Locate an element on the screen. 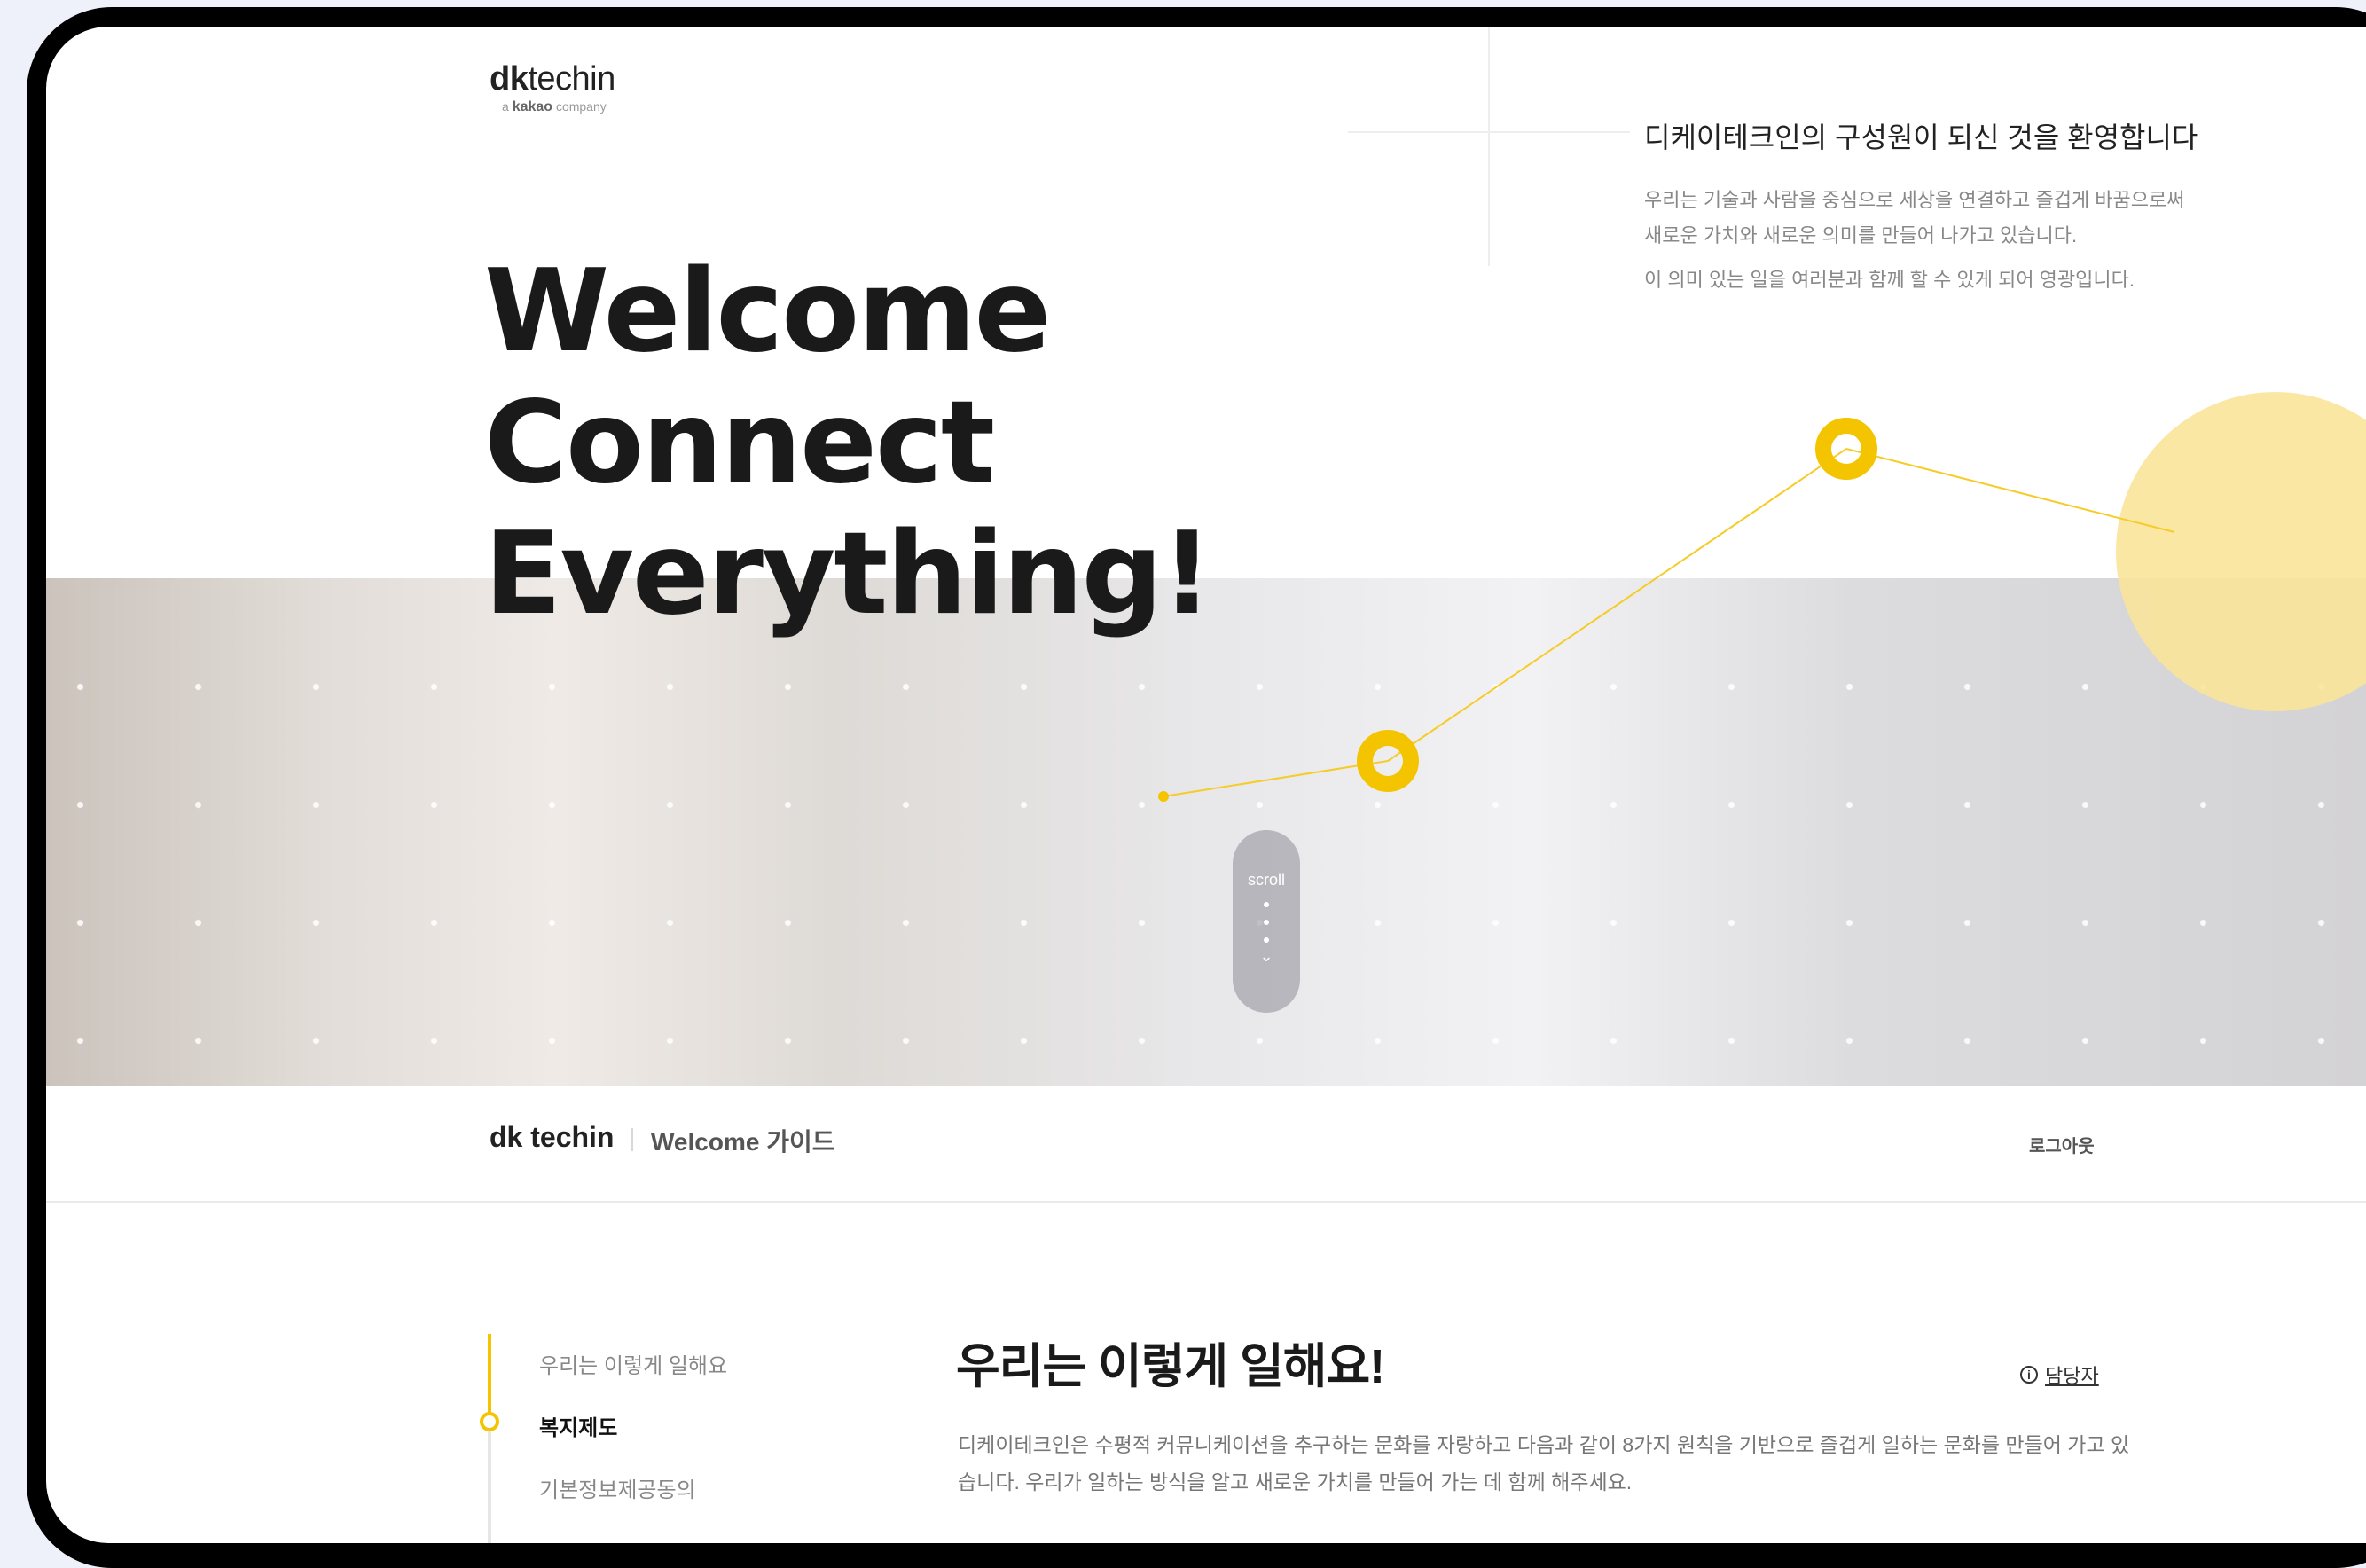 The image size is (2366, 1568). intro-title: 디케이테크인의 구성원이 되신 것을 환영합니다 is located at coordinates (1921, 137).